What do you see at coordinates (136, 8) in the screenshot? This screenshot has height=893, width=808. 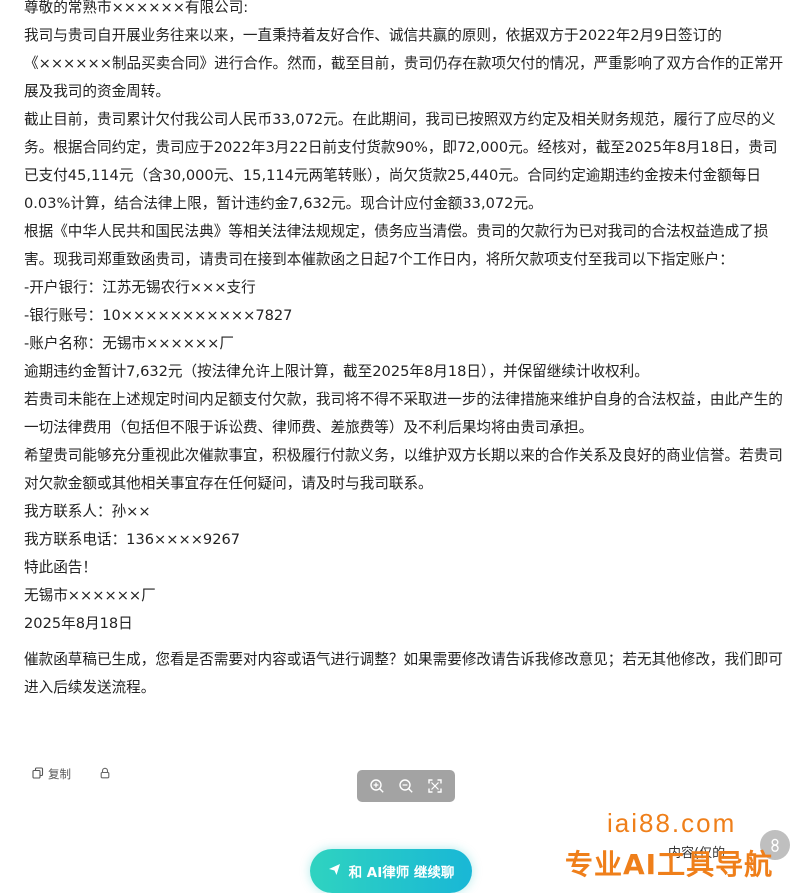 I see `letter-greeting: 尊敬的常熟市××××××有限公司:` at bounding box center [136, 8].